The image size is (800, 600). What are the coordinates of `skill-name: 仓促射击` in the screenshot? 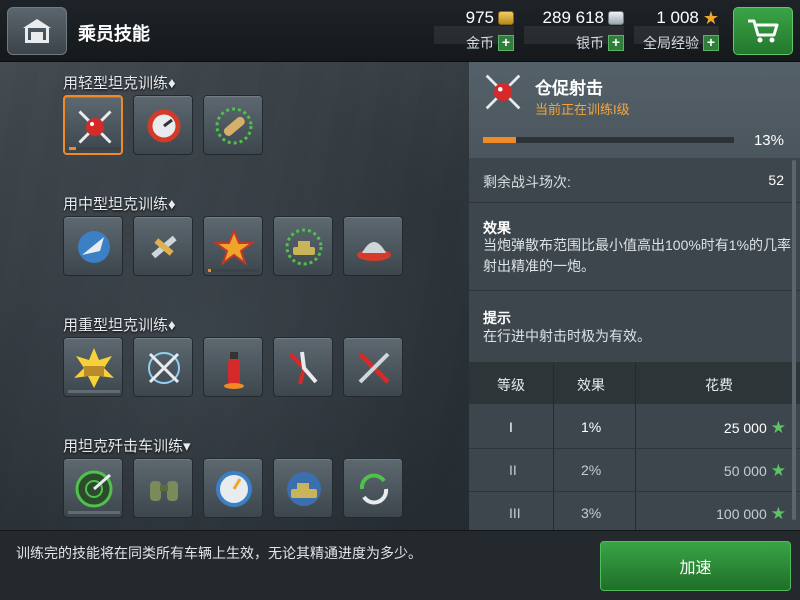 It's located at (569, 88).